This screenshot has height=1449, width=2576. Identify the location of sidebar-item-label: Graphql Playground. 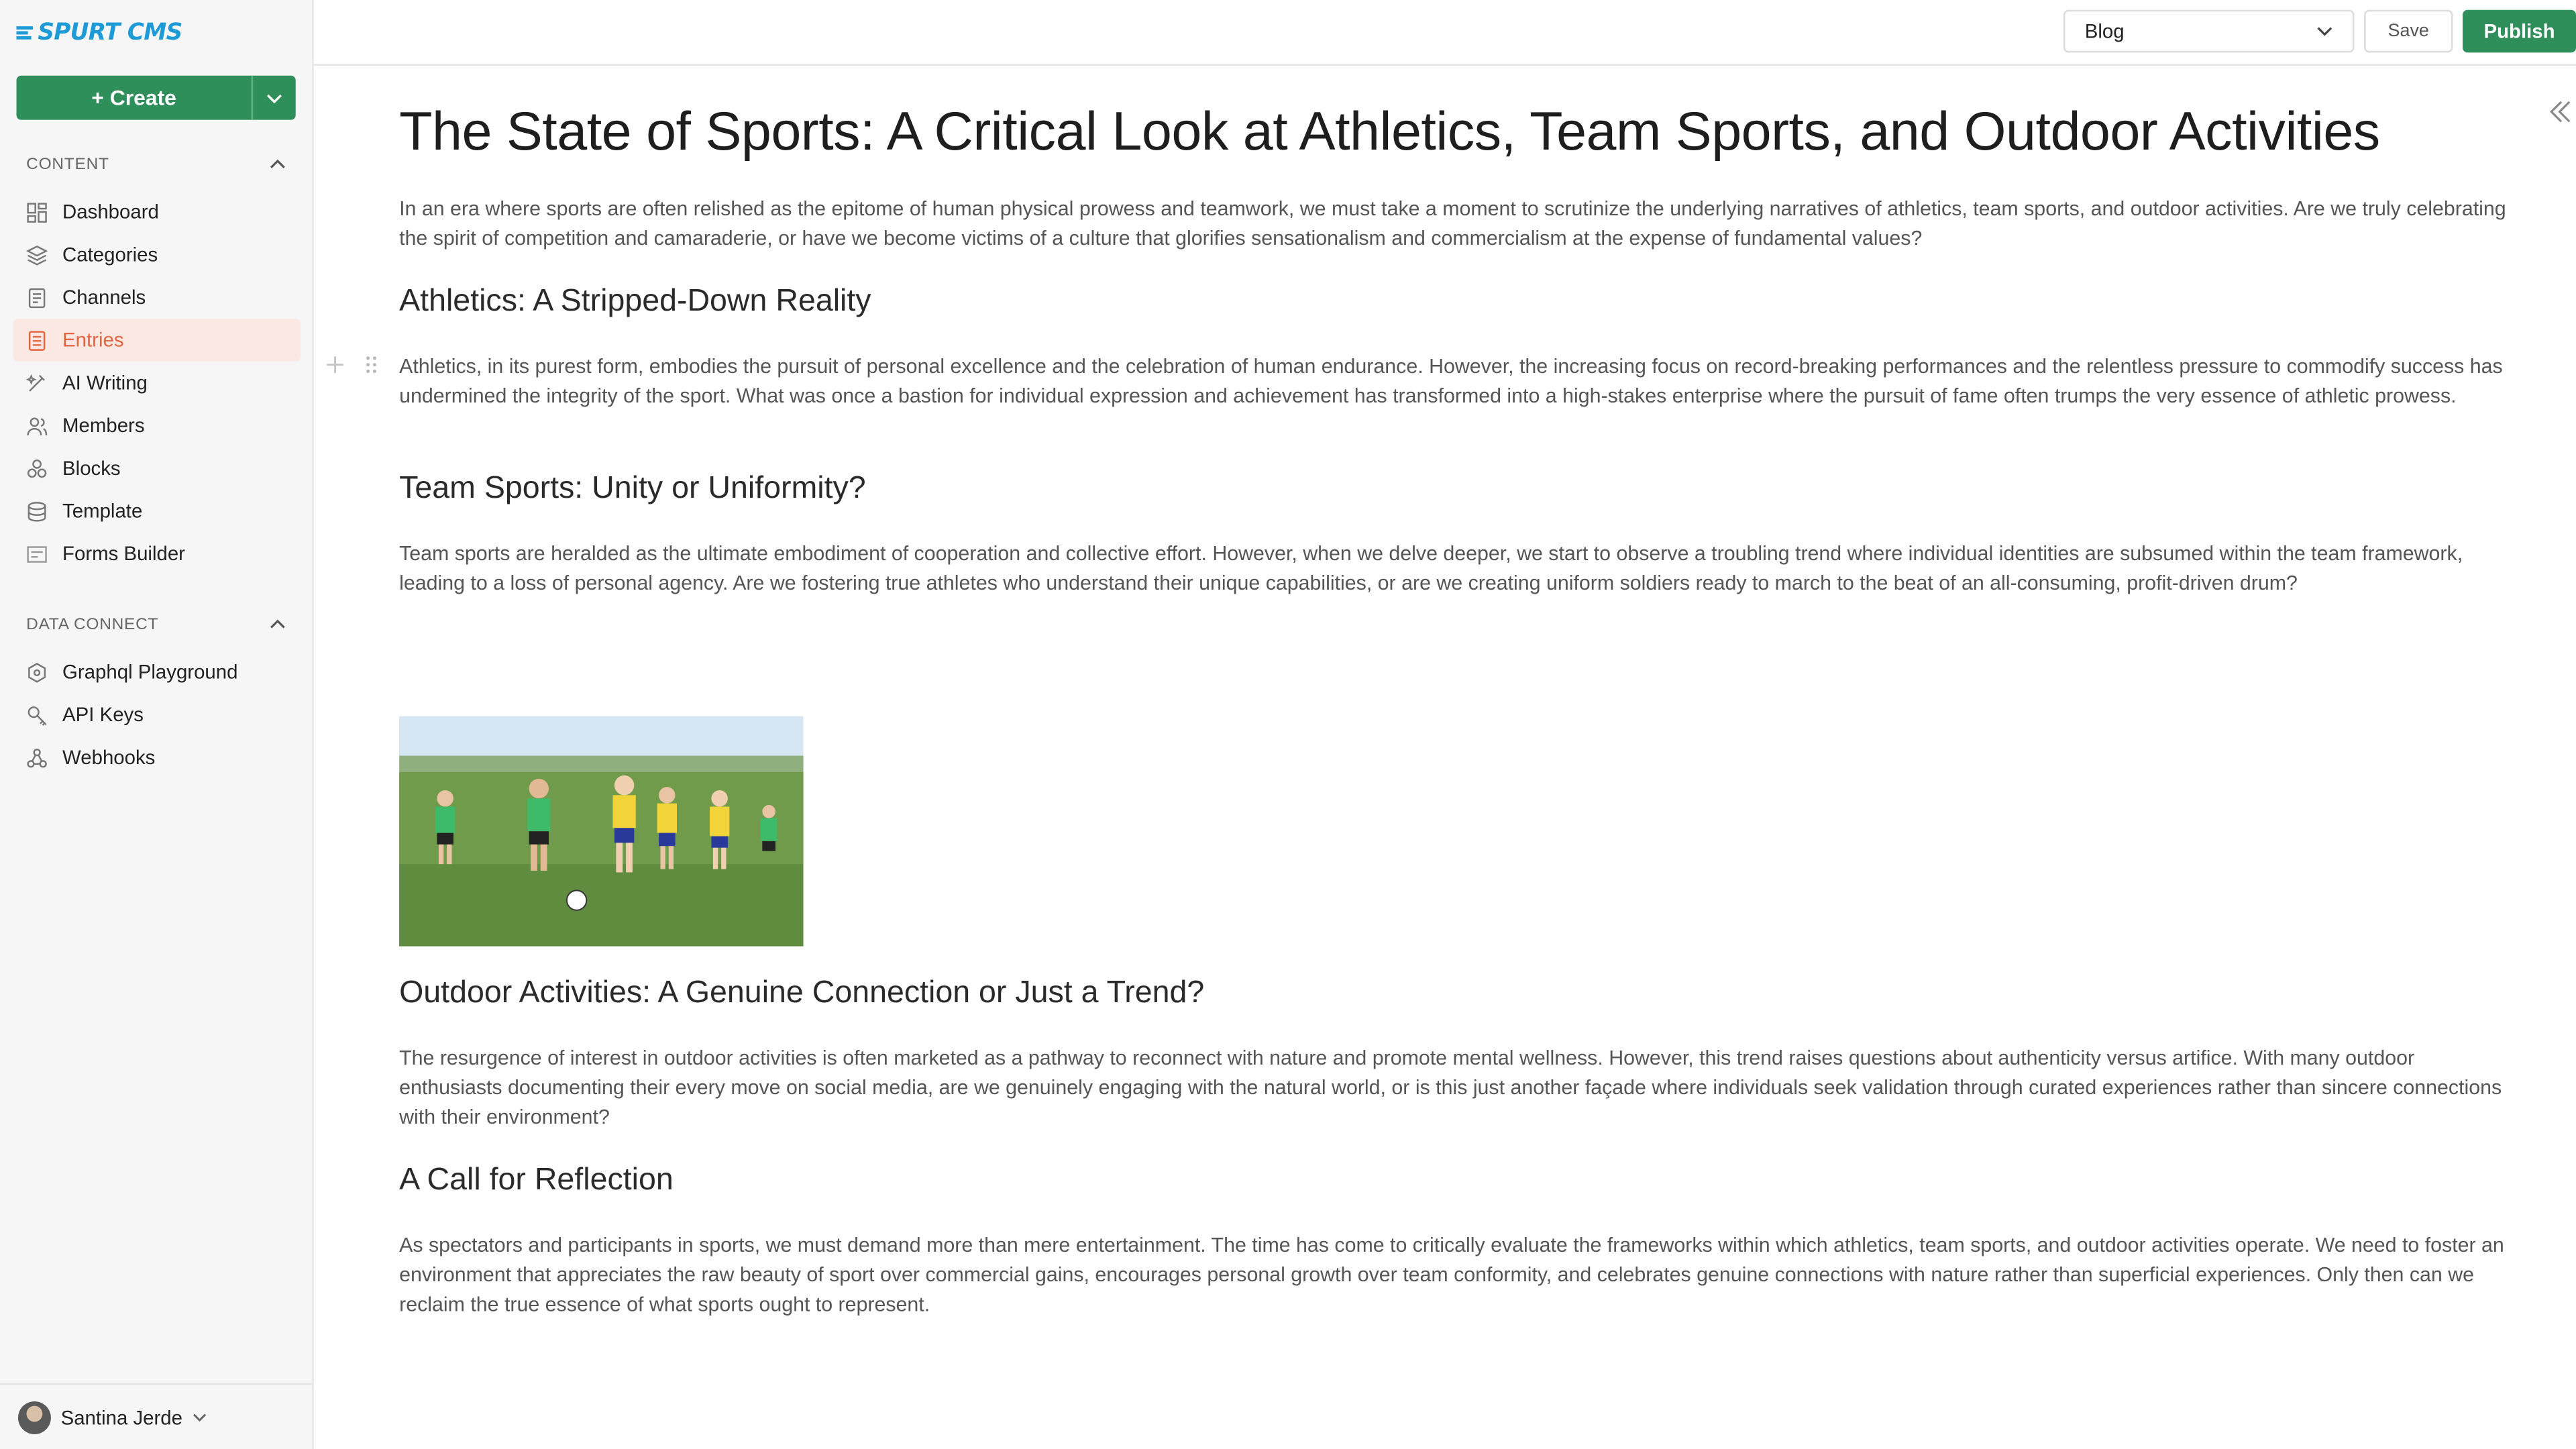
(150, 672).